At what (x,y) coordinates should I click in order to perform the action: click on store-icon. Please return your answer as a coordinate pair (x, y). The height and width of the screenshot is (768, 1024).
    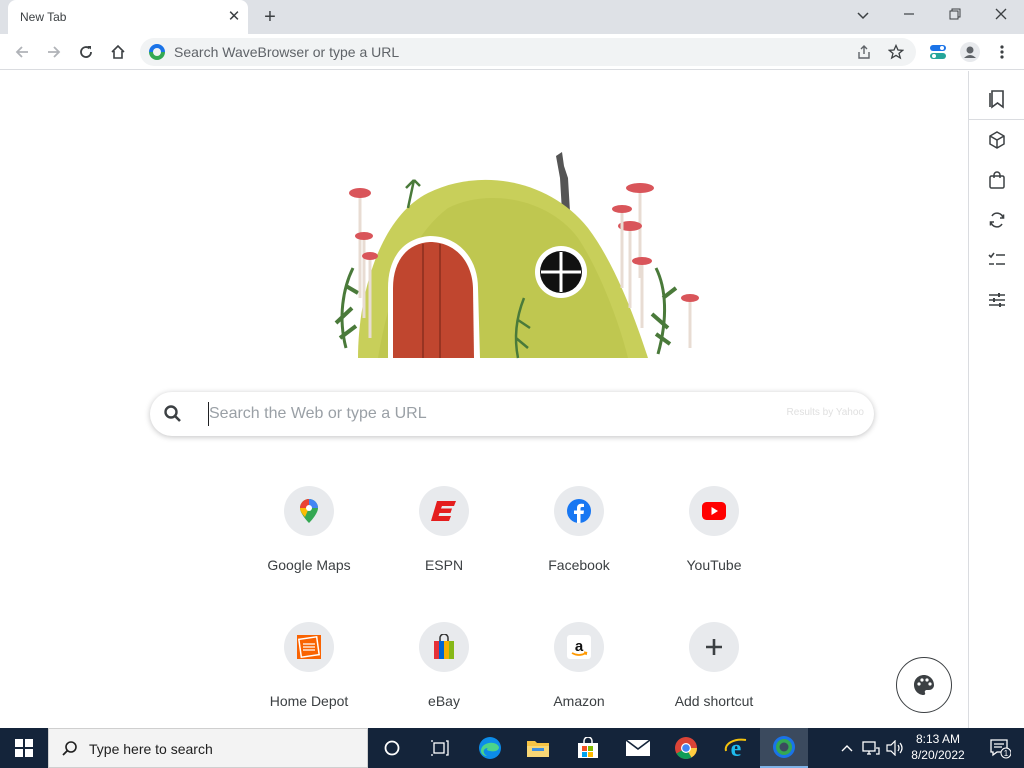
    Looking at the image, I should click on (588, 747).